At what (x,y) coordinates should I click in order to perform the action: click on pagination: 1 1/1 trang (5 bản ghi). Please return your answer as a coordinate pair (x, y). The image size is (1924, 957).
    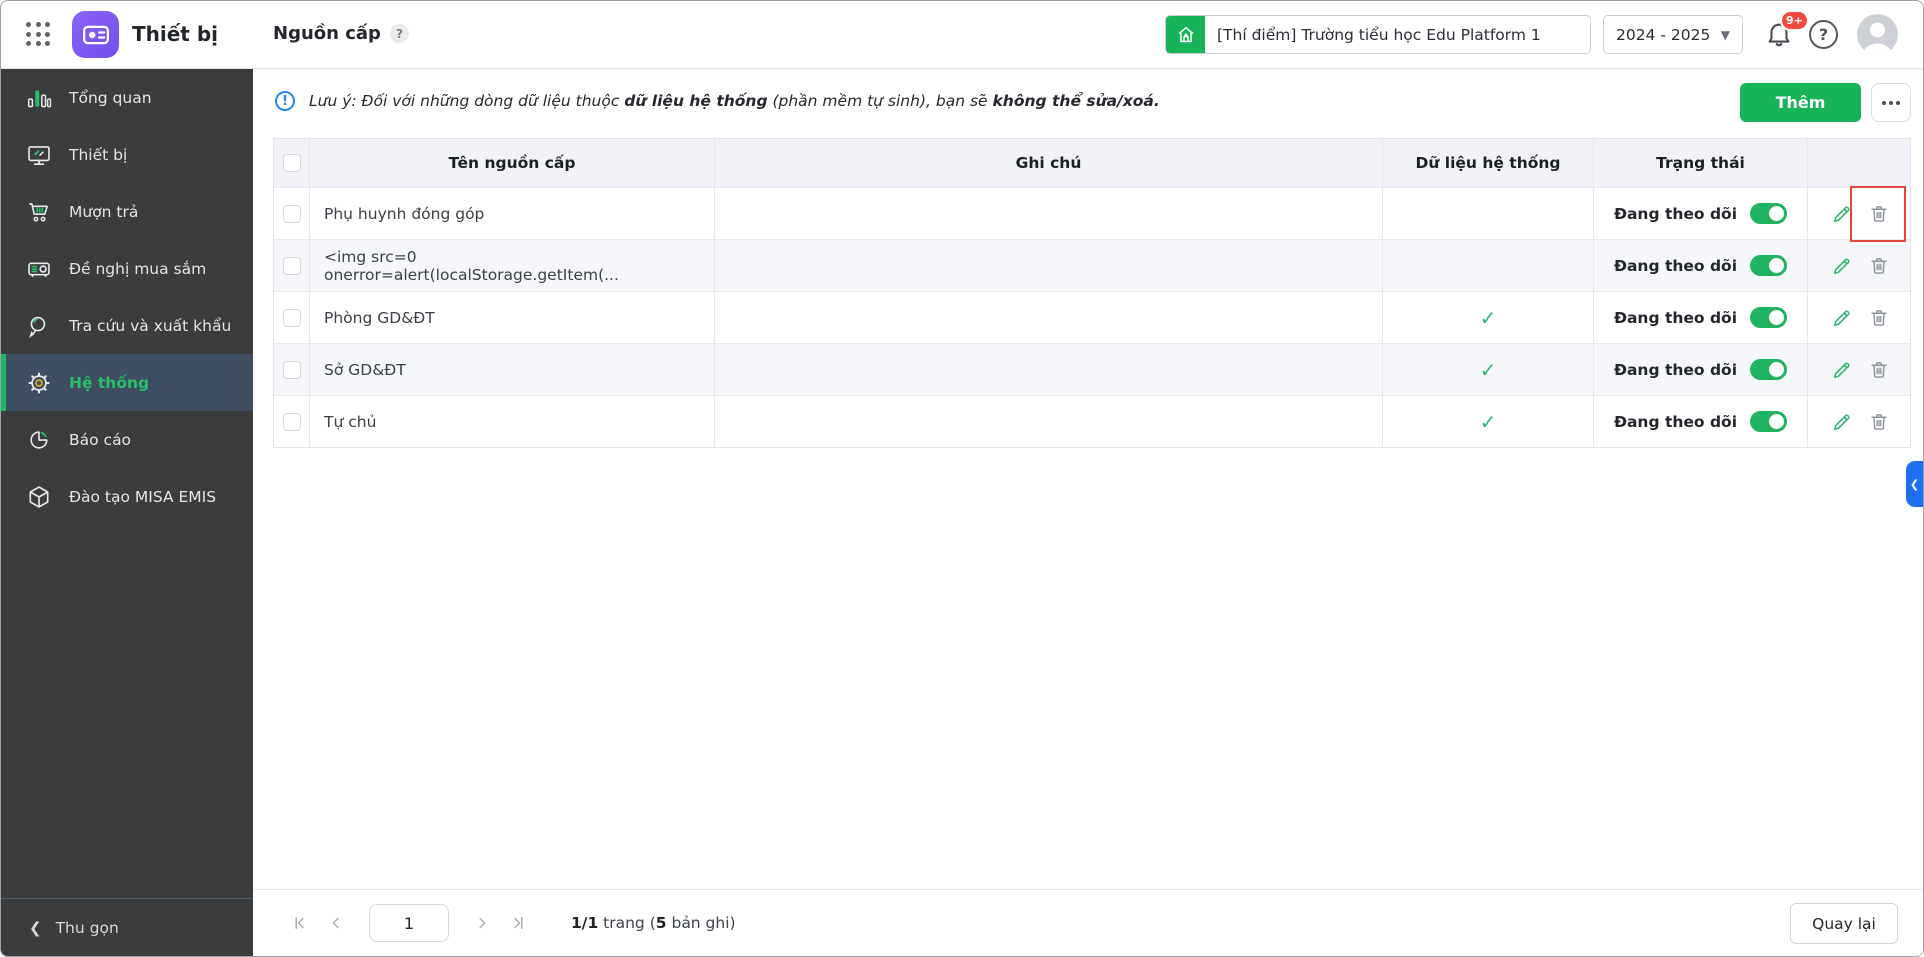
    Looking at the image, I should click on (512, 923).